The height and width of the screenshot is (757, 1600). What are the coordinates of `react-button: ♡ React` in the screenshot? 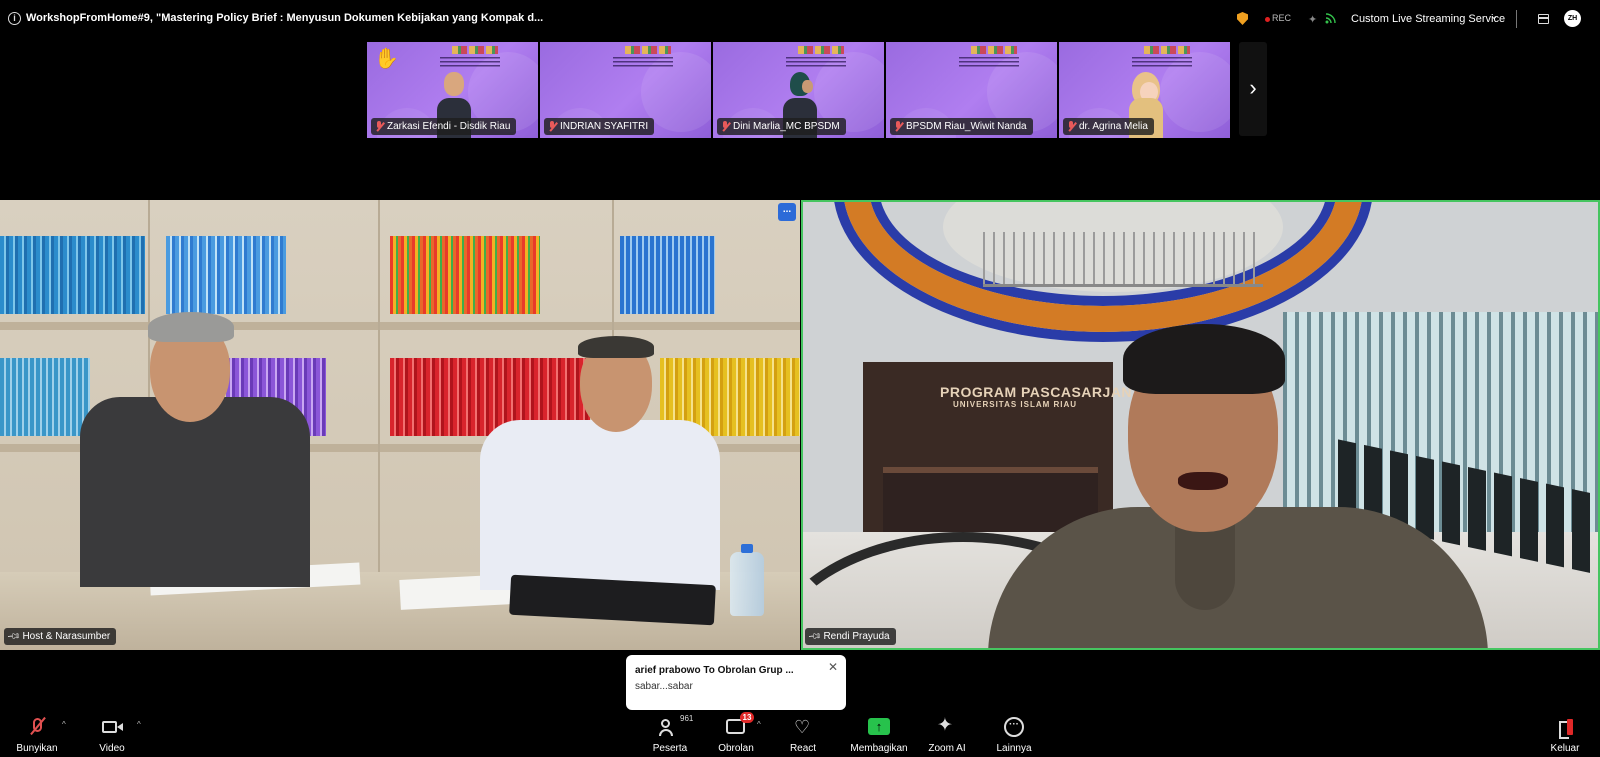 It's located at (803, 734).